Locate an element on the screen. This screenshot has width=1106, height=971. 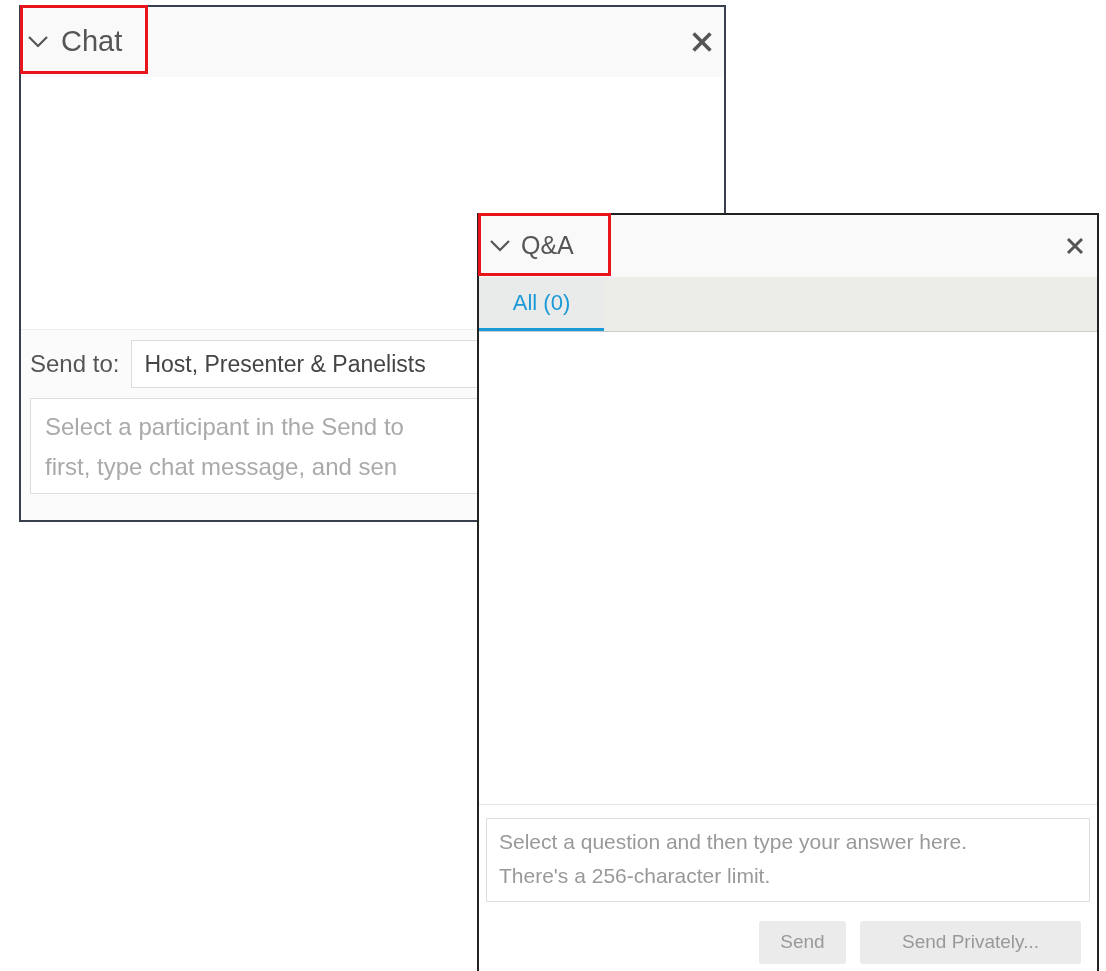
recipient-dropdown: Host, Presenter & Panelists is located at coordinates (304, 364).